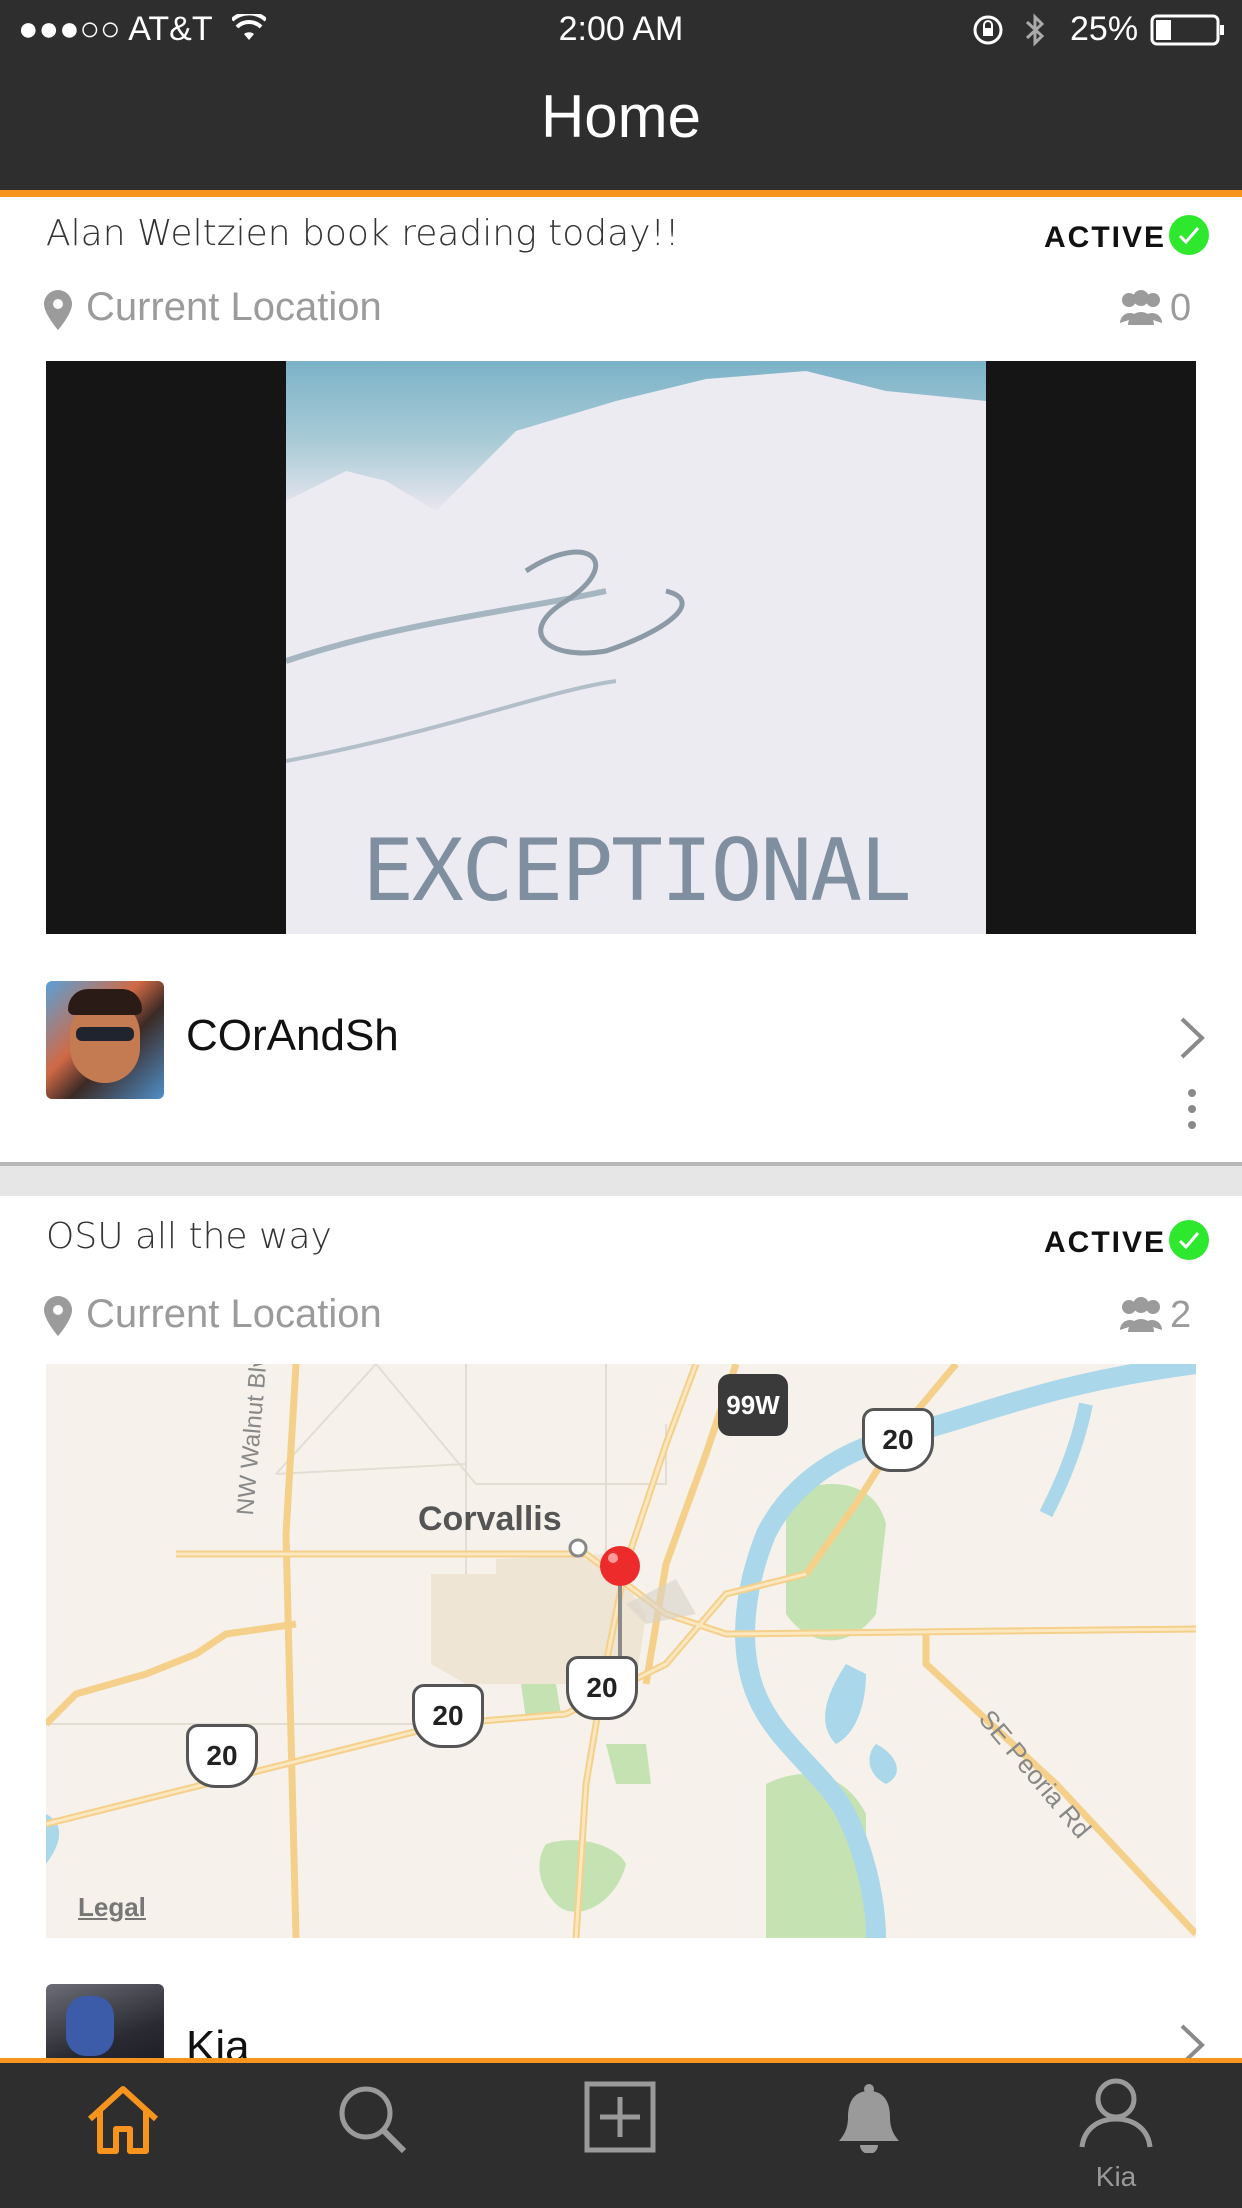  I want to click on status-bar: ●●●○○ AT&T 2:00 AM 25%, so click(621, 30).